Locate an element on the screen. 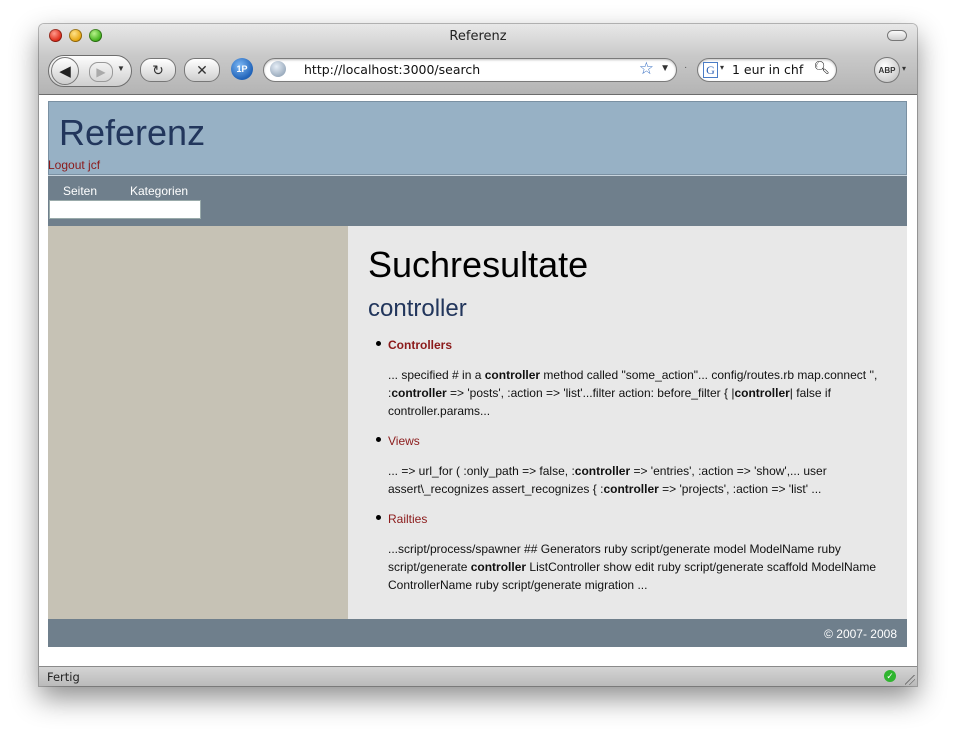  copyright-text: © 2007- 2008 is located at coordinates (860, 634).